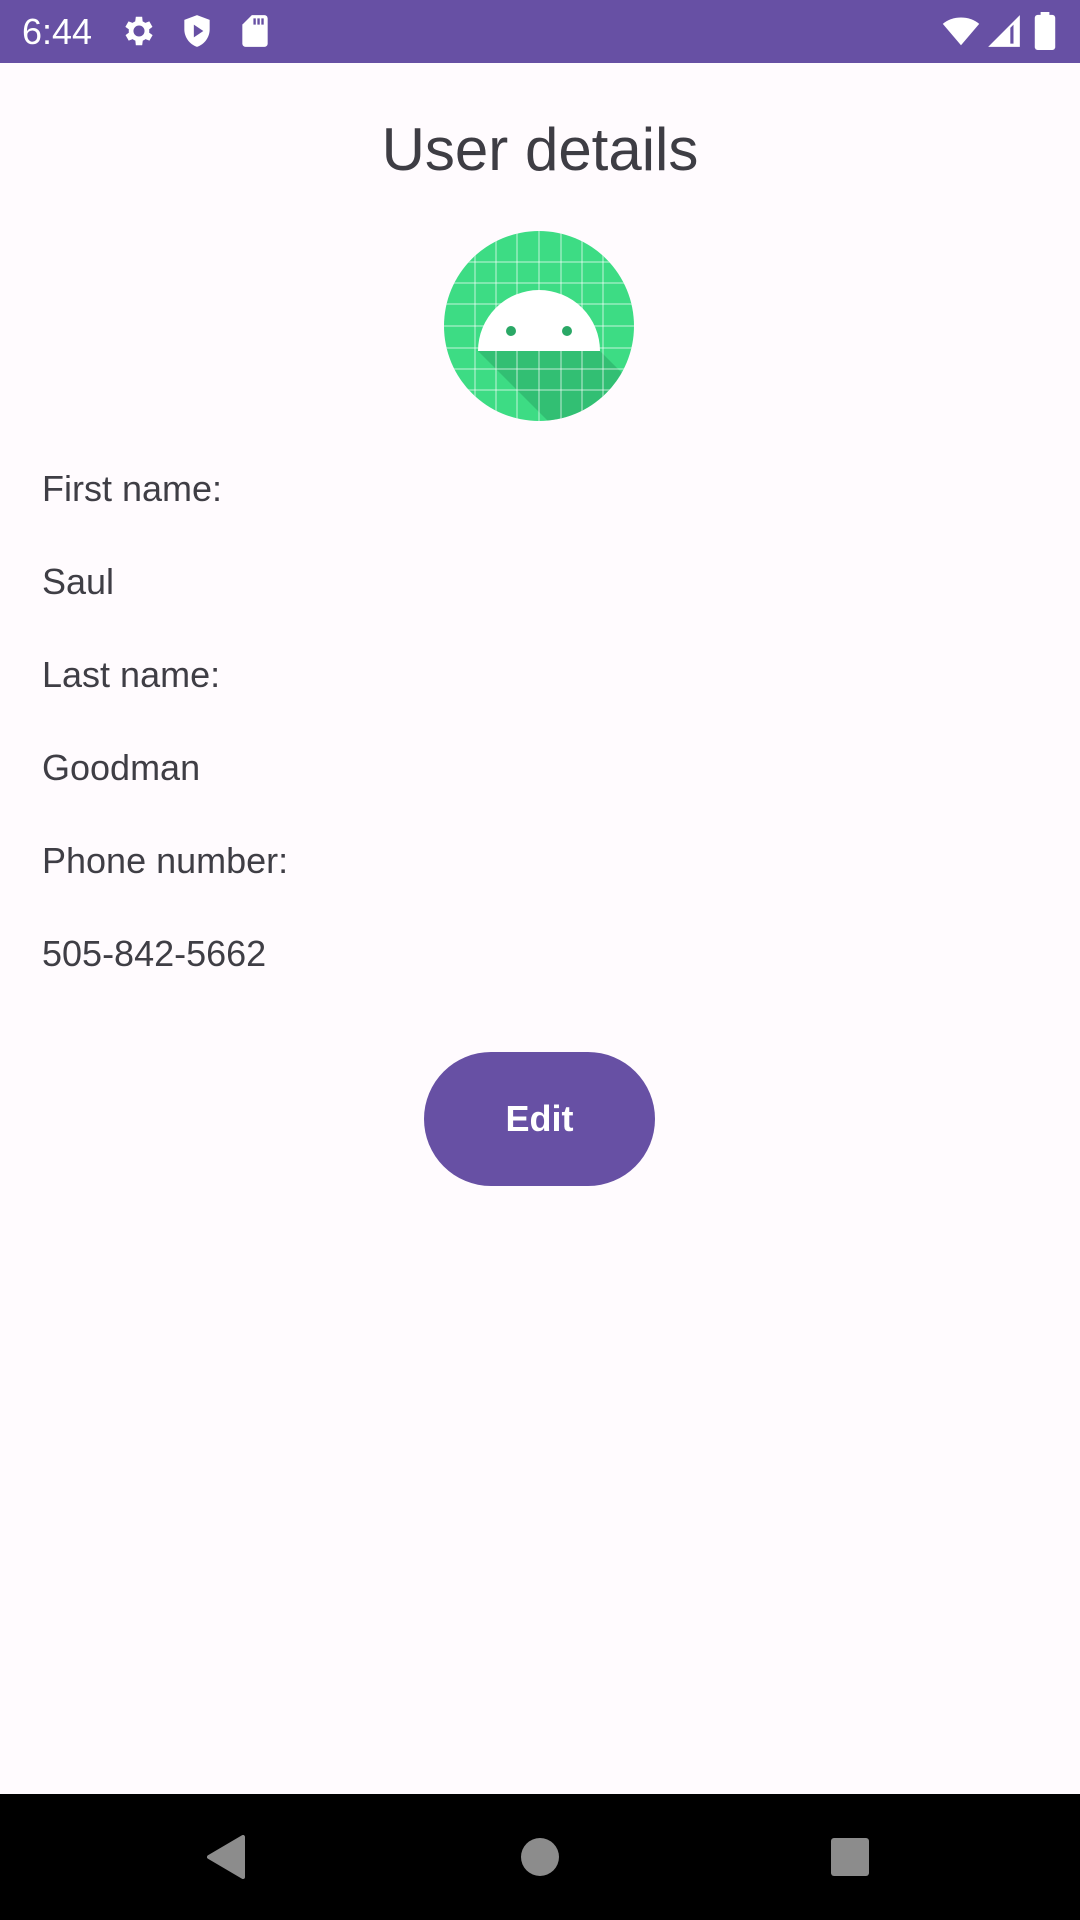  Describe the element at coordinates (540, 149) in the screenshot. I see `page-title: User details` at that location.